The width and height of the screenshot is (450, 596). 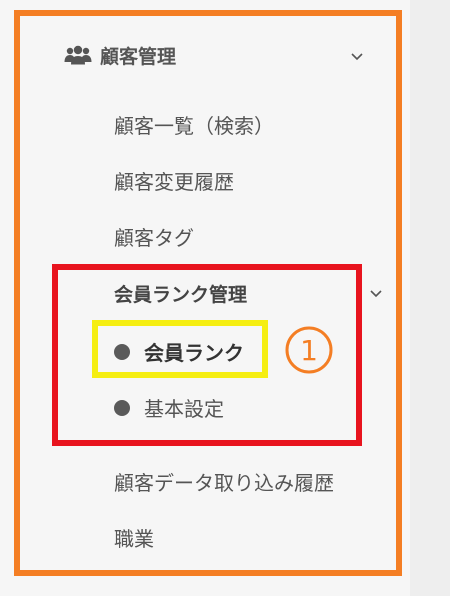 I want to click on users-icon, so click(x=78, y=55).